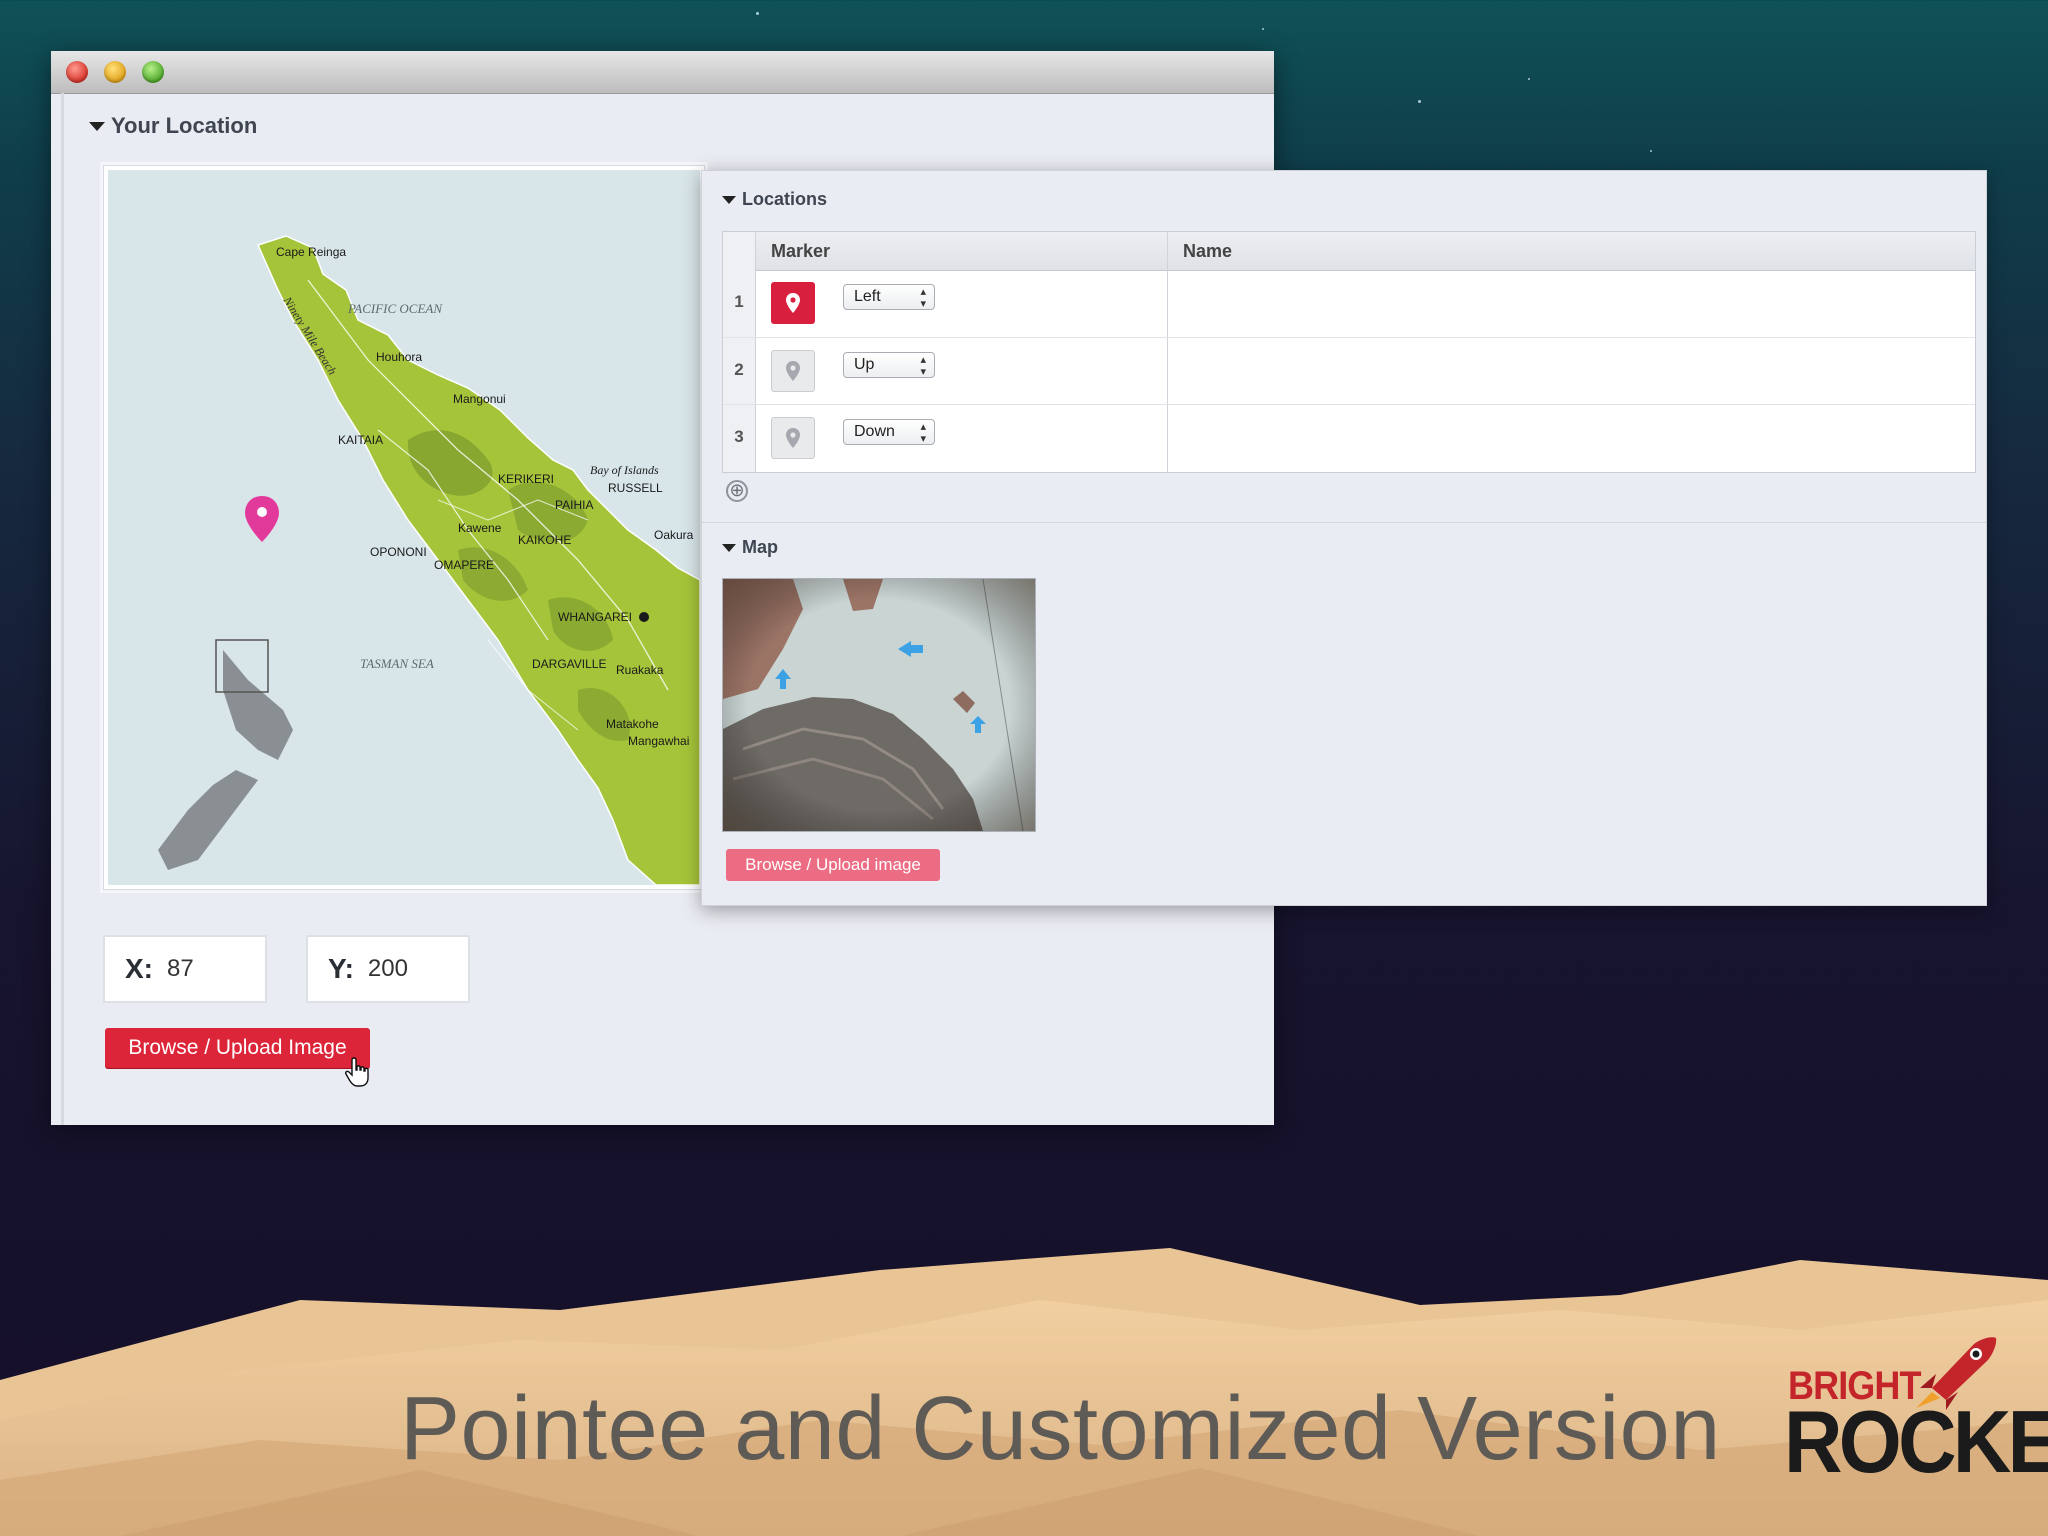 The width and height of the screenshot is (2048, 1536). I want to click on map-label: RUSSELL, so click(635, 488).